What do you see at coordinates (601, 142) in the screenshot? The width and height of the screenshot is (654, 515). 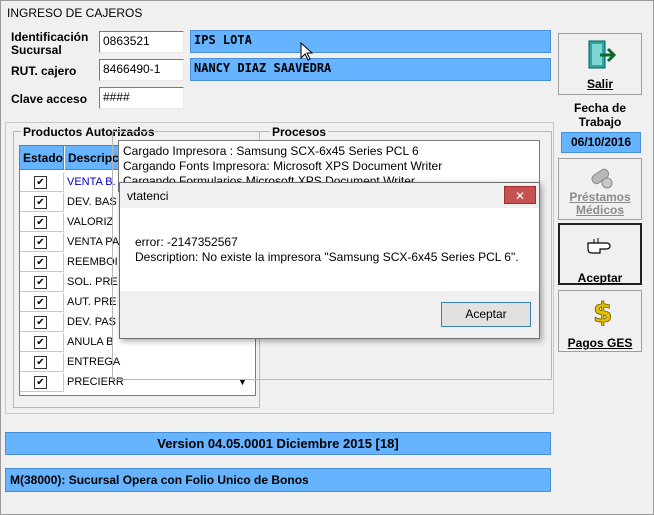 I see `fecha-value: 06/10/2016` at bounding box center [601, 142].